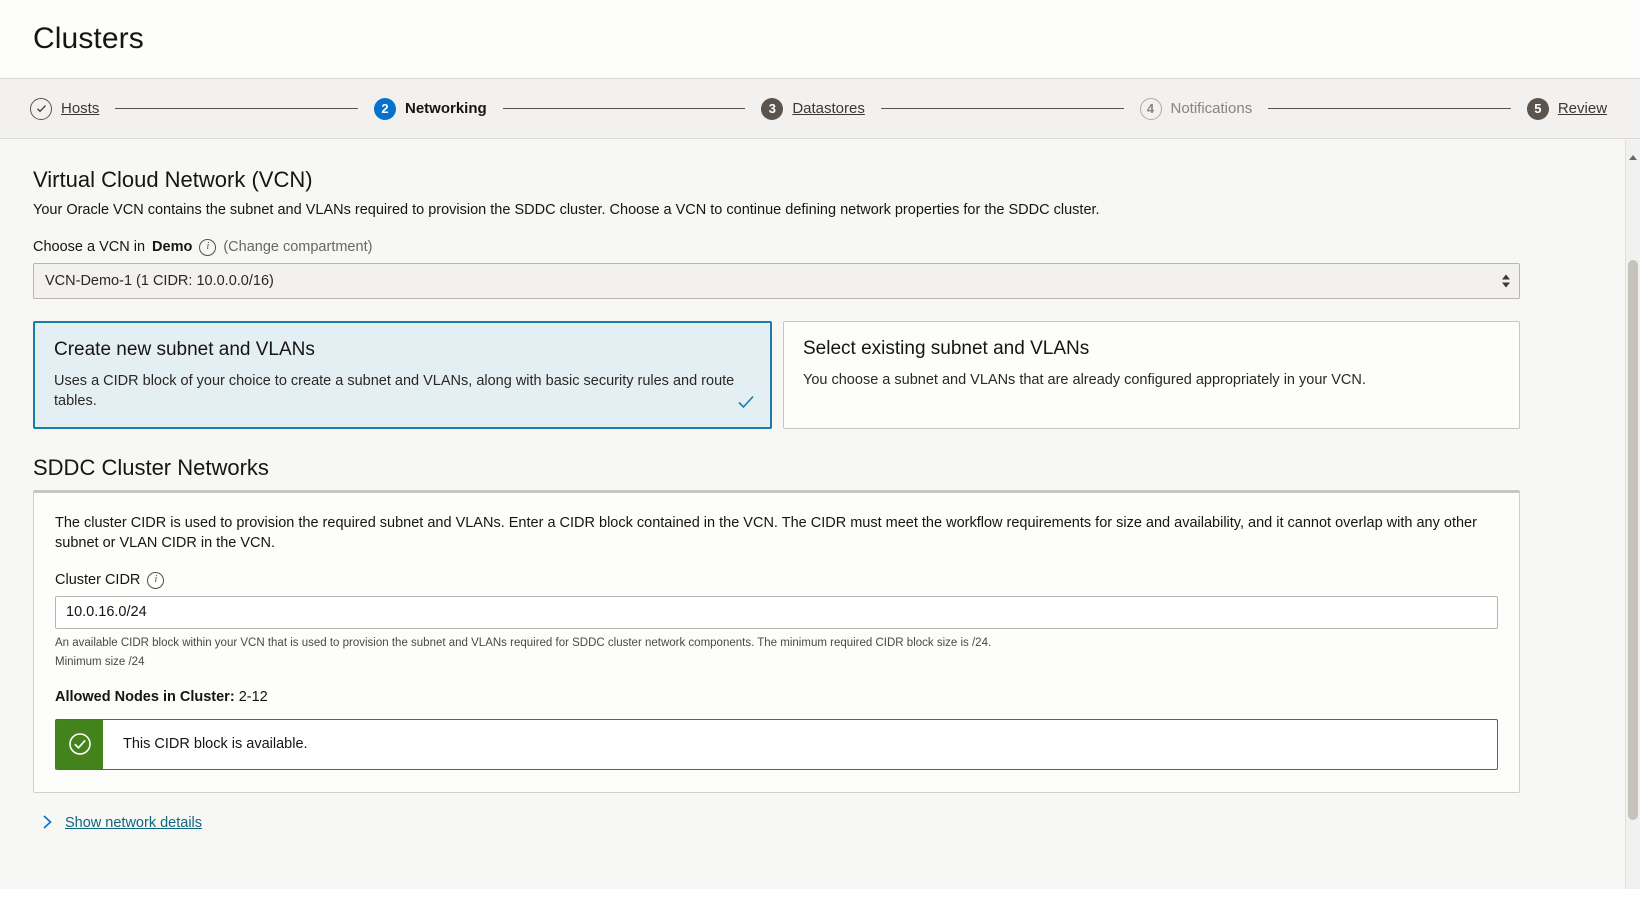 Image resolution: width=1640 pixels, height=909 pixels. I want to click on card-select-existing-subnet-title: Select existing subnet and VLANs, so click(946, 348).